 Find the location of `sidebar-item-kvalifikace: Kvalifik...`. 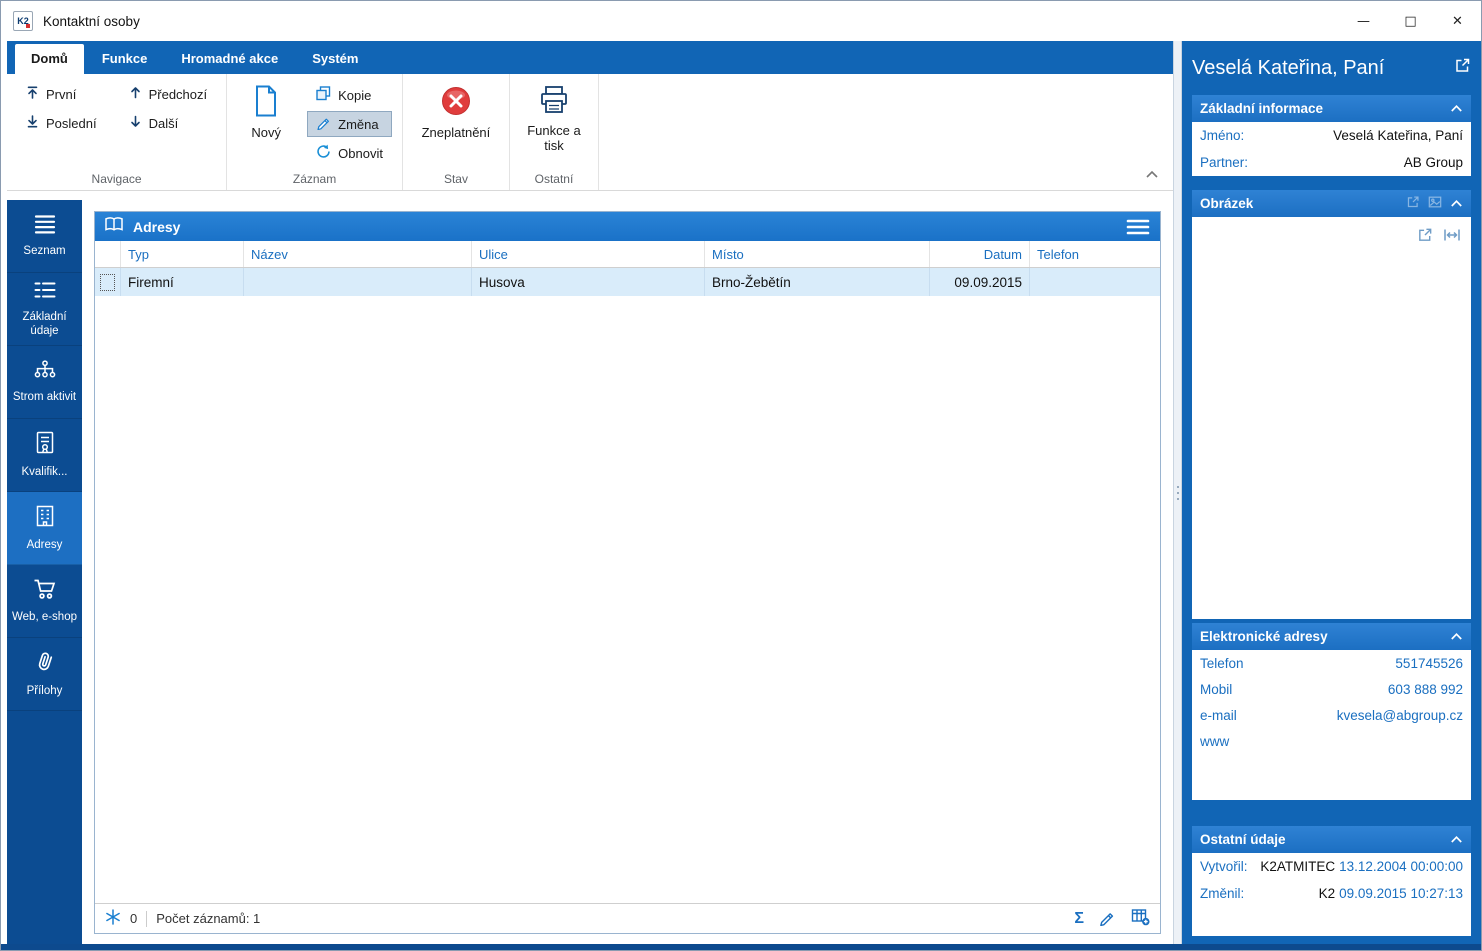

sidebar-item-kvalifikace: Kvalifik... is located at coordinates (44, 456).